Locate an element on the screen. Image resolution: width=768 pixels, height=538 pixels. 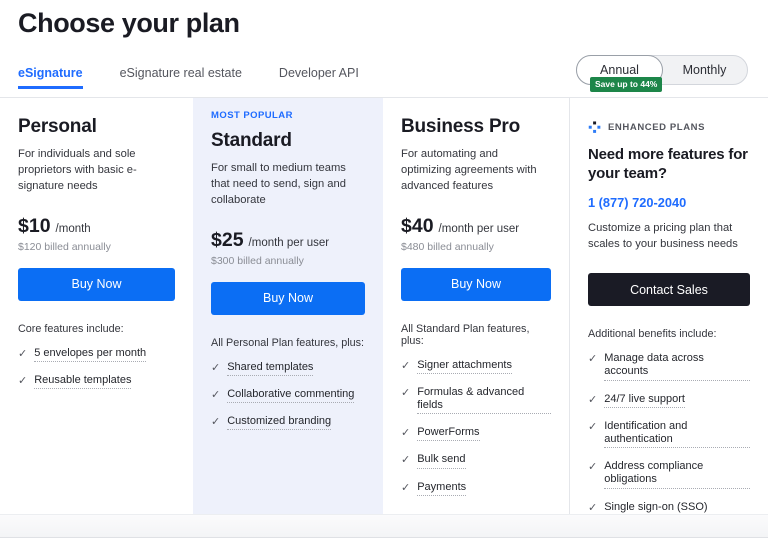
buy-now-button-standard: Buy Now is located at coordinates (288, 298).